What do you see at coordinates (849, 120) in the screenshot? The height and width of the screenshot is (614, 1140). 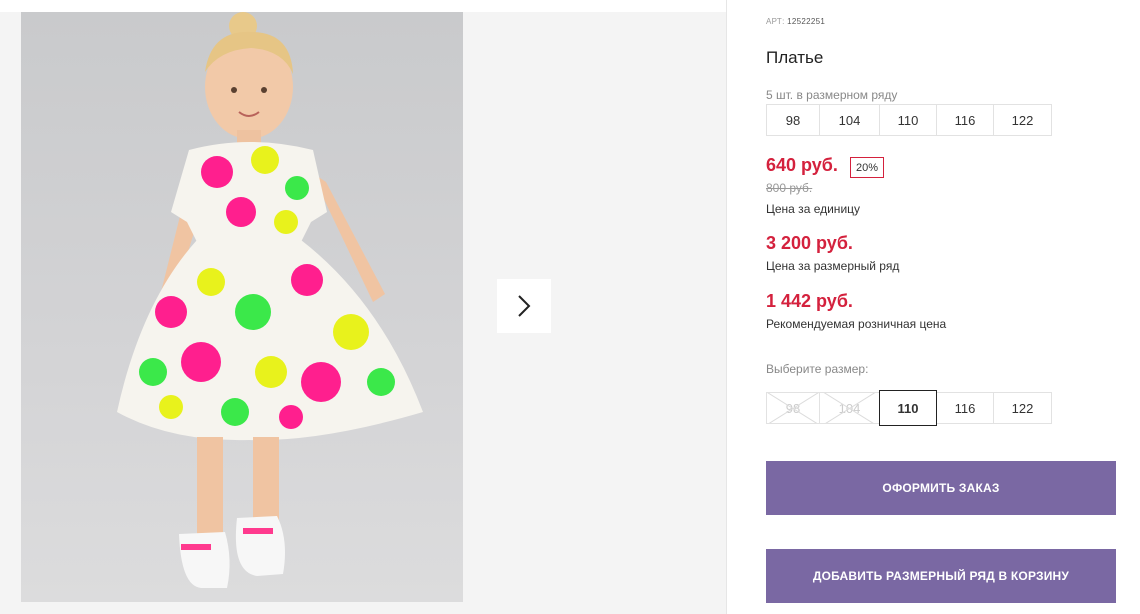 I see `pack-size-cell: 104` at bounding box center [849, 120].